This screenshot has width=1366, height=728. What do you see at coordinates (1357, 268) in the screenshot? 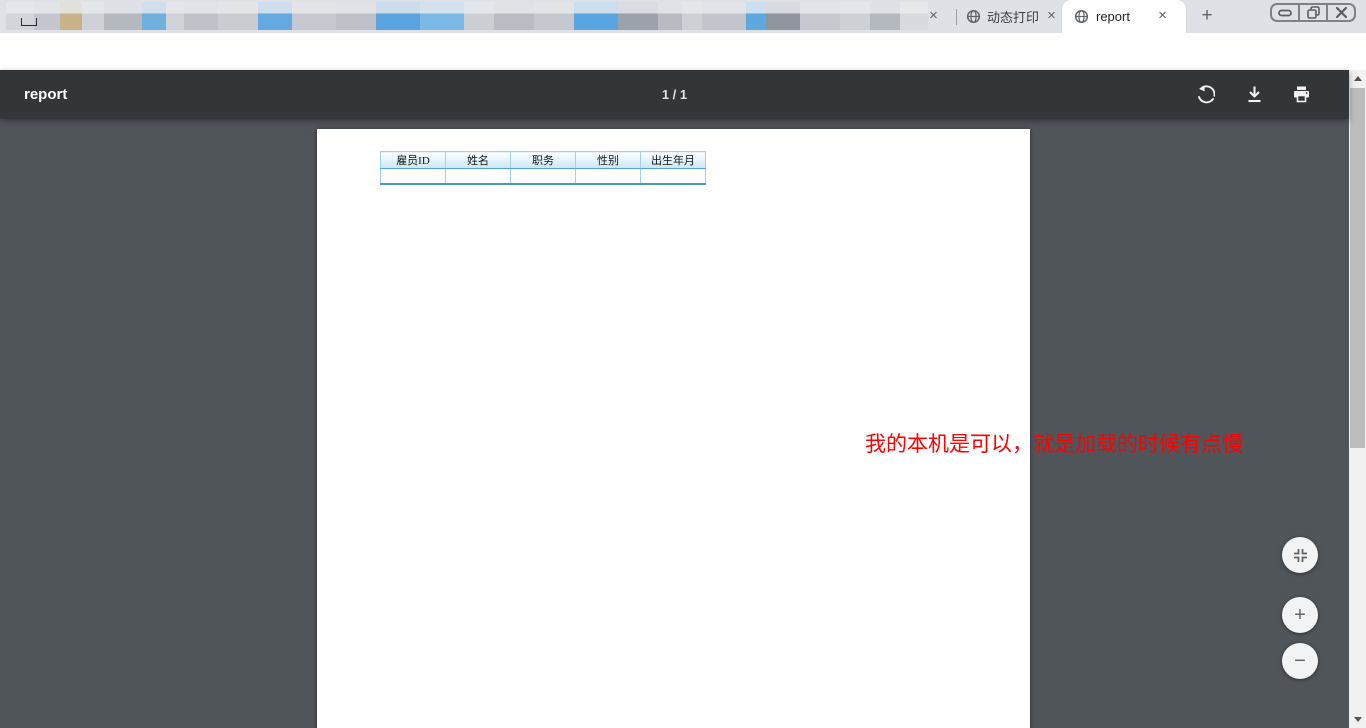
I see `scrollbar-thumb` at bounding box center [1357, 268].